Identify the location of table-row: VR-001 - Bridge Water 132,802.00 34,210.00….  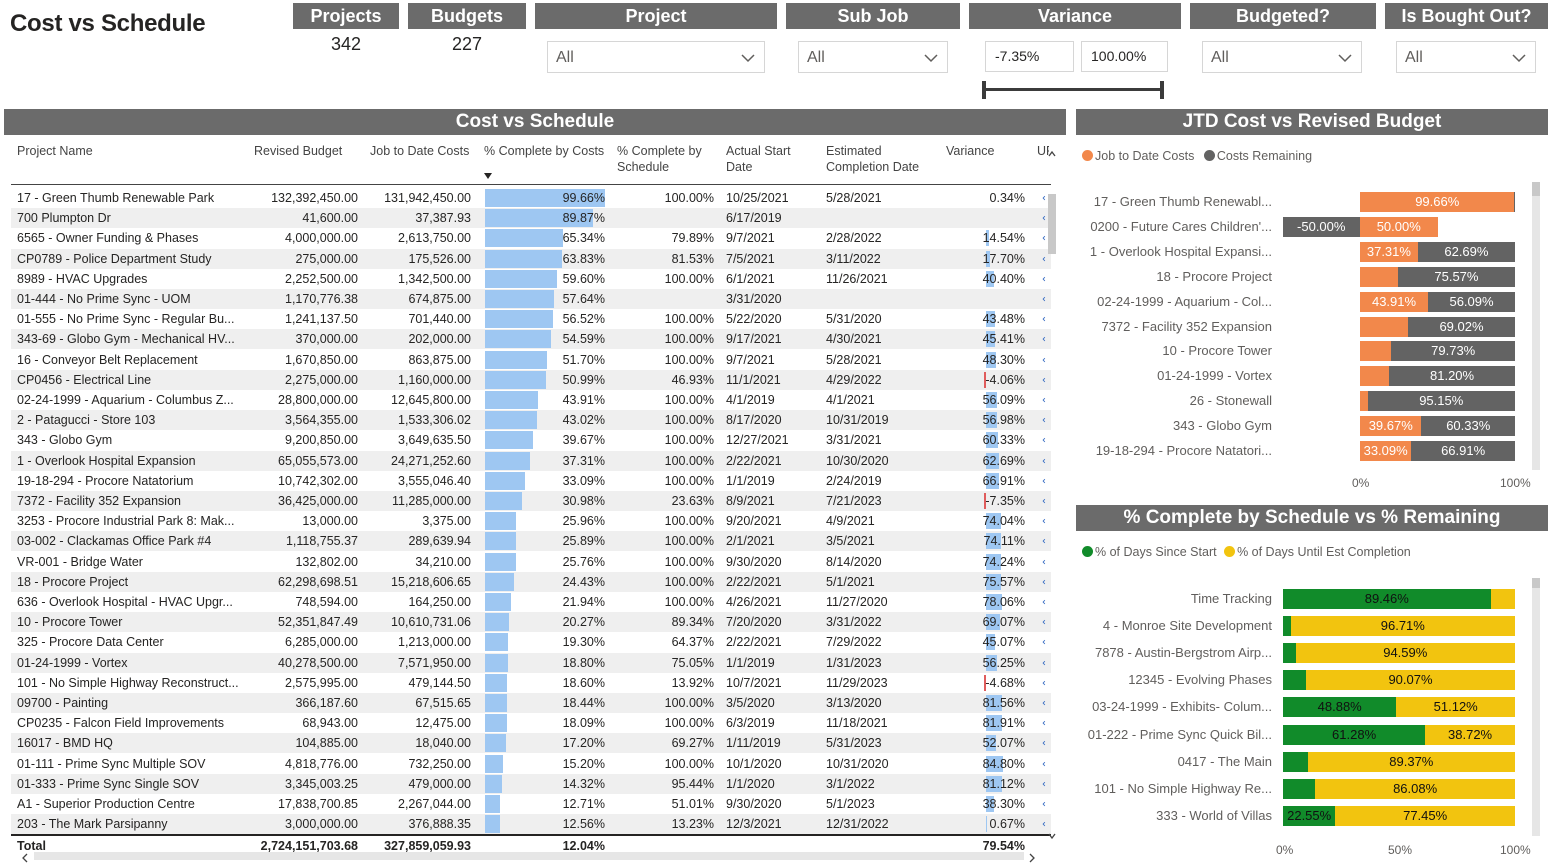
(532, 562).